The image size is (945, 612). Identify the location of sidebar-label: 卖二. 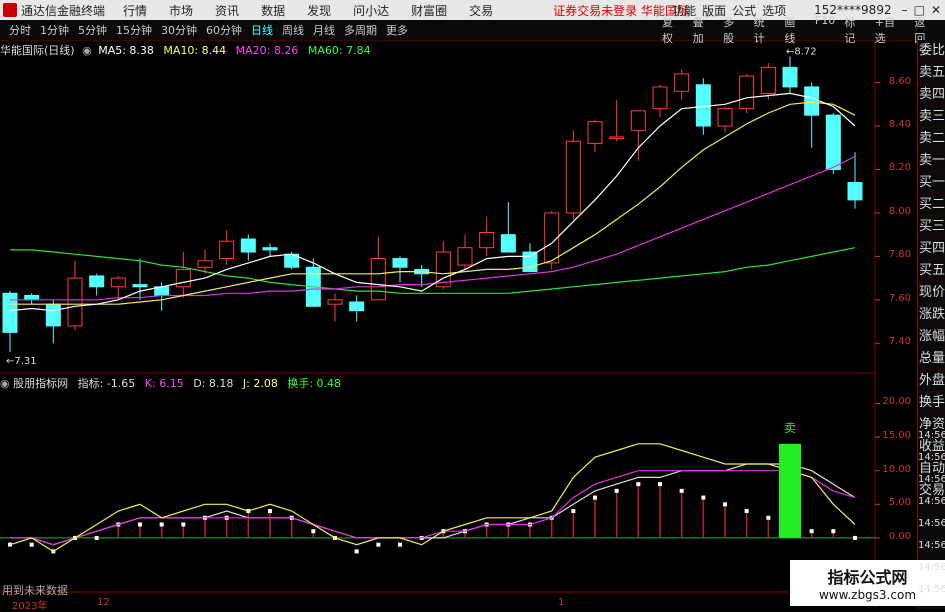
(931, 139).